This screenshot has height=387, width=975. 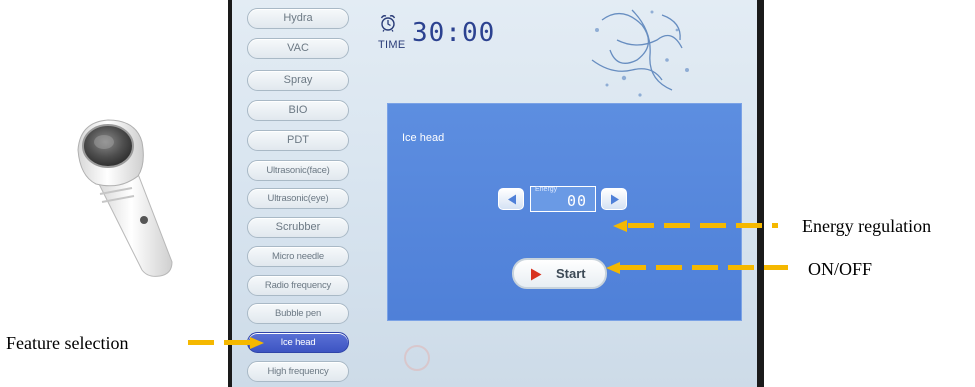 I want to click on sidebar-item-spray: Spray, so click(x=298, y=80).